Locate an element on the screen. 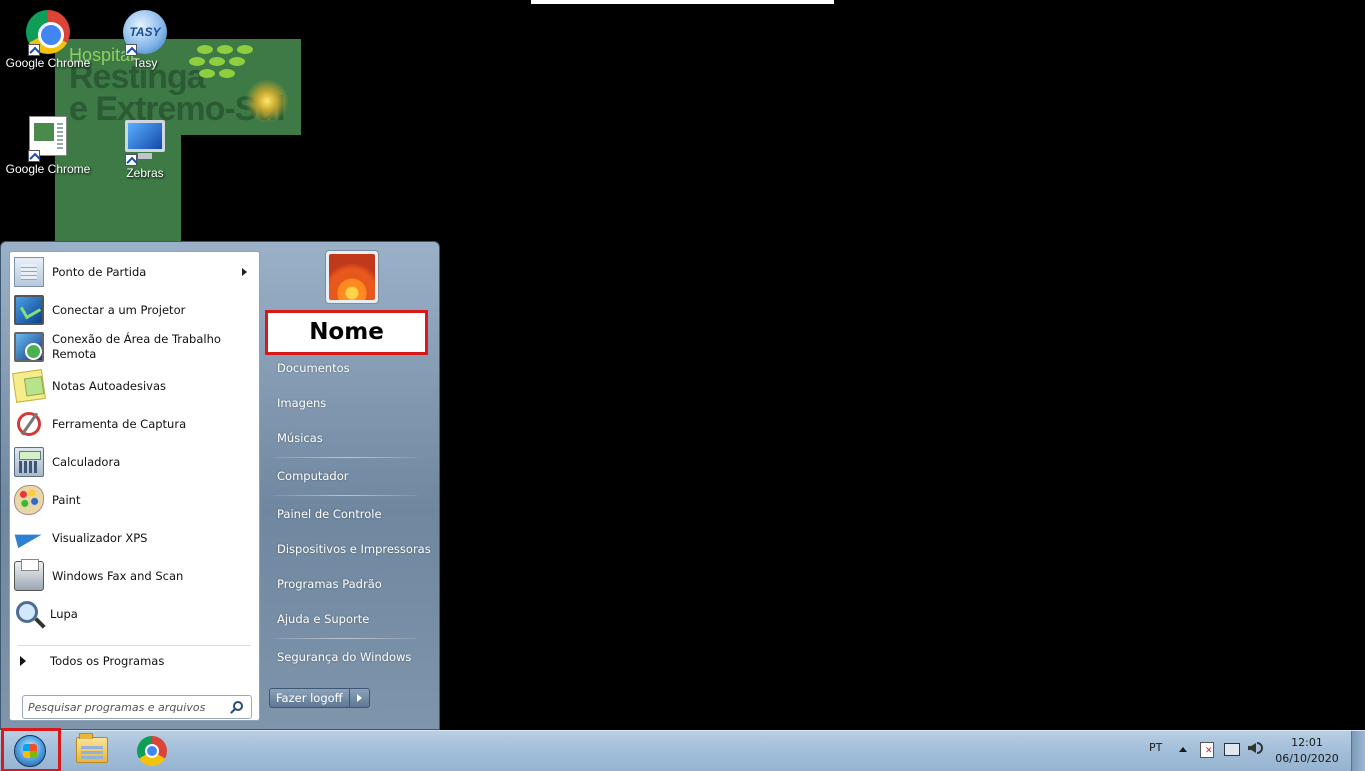  volume-waves-icon is located at coordinates (1260, 748).